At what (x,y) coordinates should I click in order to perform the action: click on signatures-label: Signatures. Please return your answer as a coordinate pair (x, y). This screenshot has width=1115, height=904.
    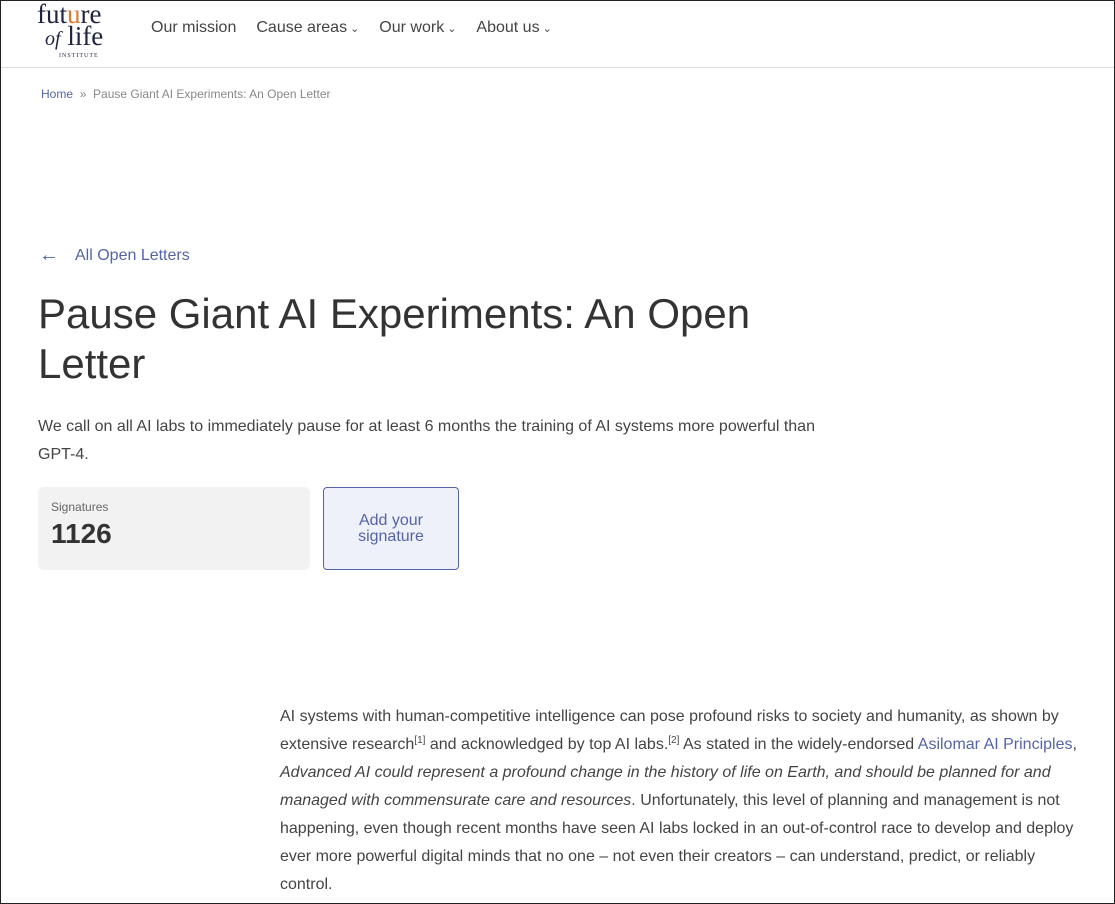
    Looking at the image, I should click on (80, 507).